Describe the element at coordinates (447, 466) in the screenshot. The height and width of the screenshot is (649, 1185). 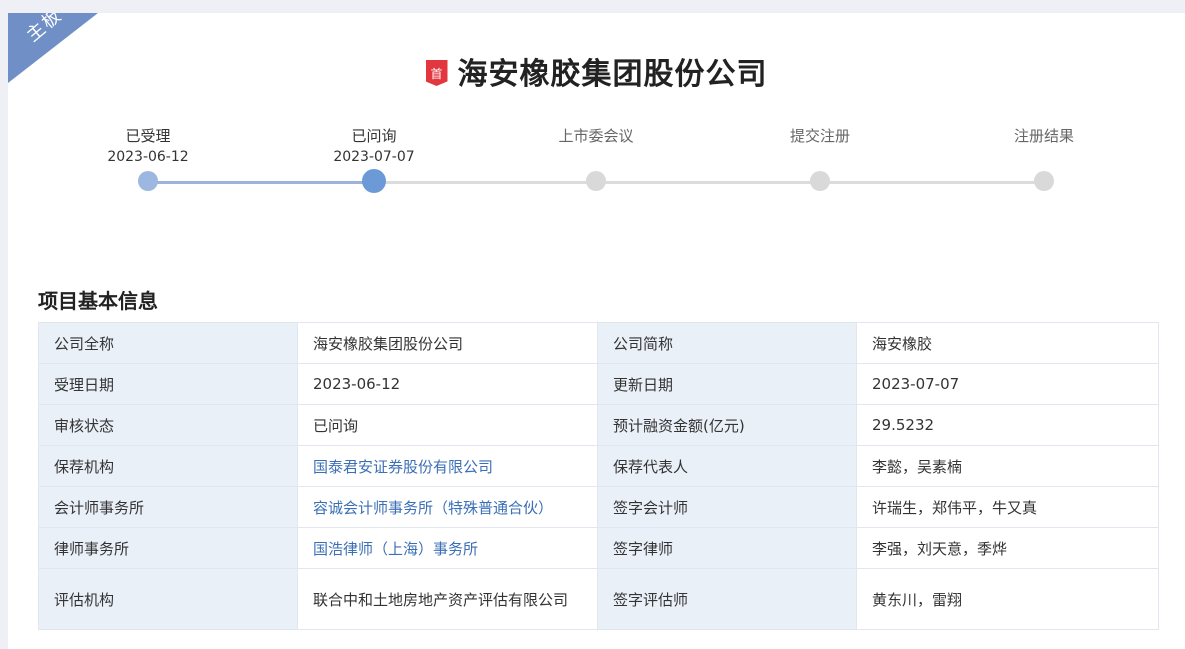
I see `sponsor-link: 国泰君安证券股份有限公司` at that location.